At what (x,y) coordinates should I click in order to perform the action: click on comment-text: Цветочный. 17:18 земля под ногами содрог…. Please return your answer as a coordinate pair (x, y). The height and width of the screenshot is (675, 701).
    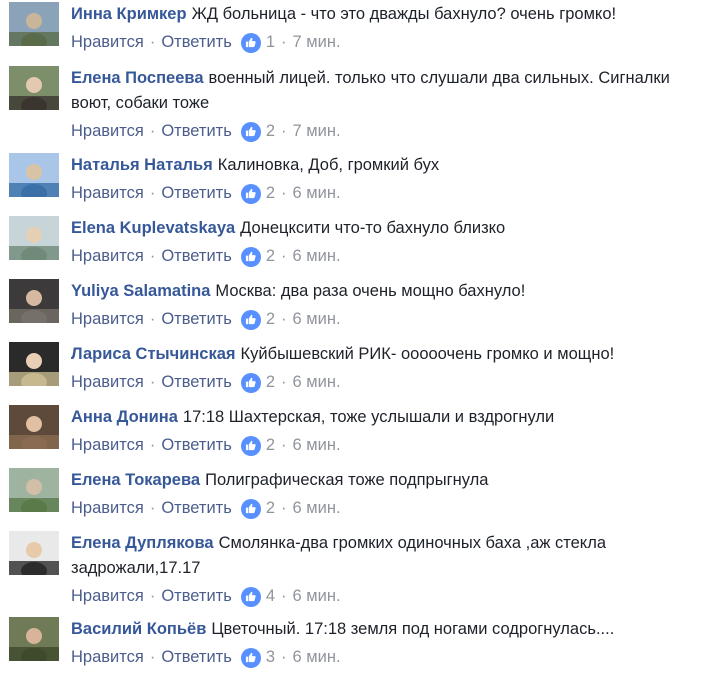
    Looking at the image, I should click on (413, 629).